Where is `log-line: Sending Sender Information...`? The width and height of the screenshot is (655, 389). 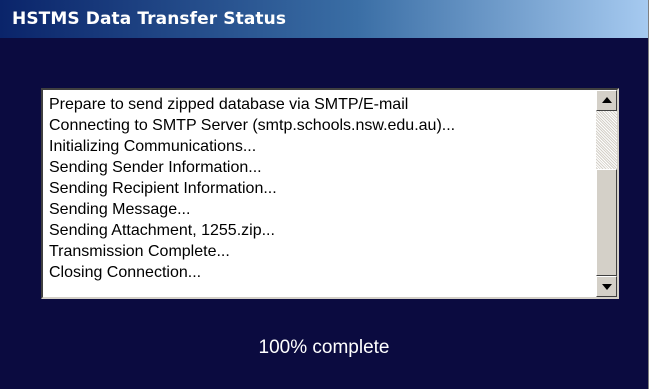
log-line: Sending Sender Information... is located at coordinates (322, 167).